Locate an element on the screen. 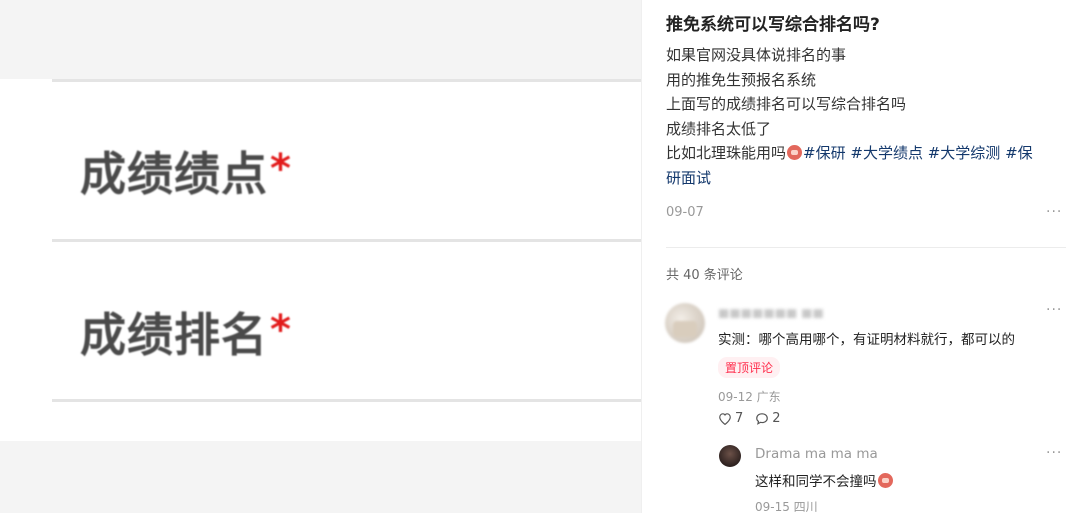 The width and height of the screenshot is (1080, 513). comment-text: 实测：哪个高用哪个，有证明材料就行，都可以的 is located at coordinates (866, 340).